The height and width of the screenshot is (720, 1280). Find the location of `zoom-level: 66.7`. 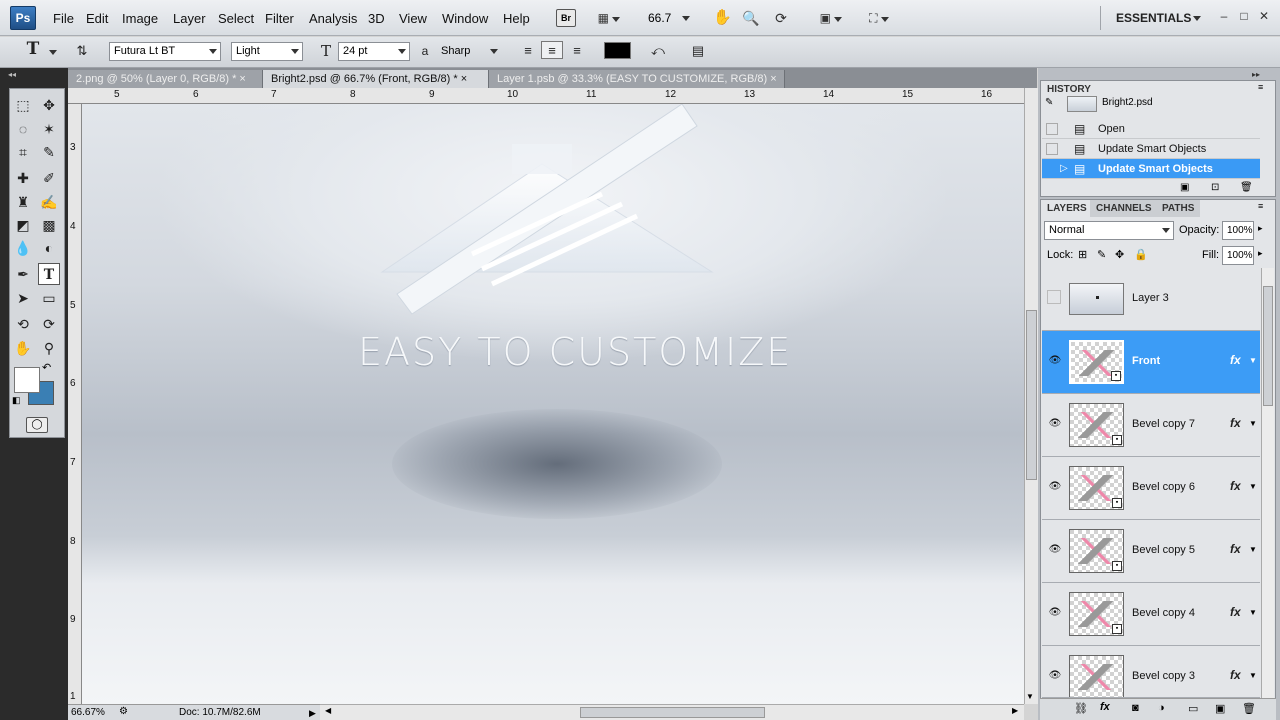

zoom-level: 66.7 is located at coordinates (659, 18).